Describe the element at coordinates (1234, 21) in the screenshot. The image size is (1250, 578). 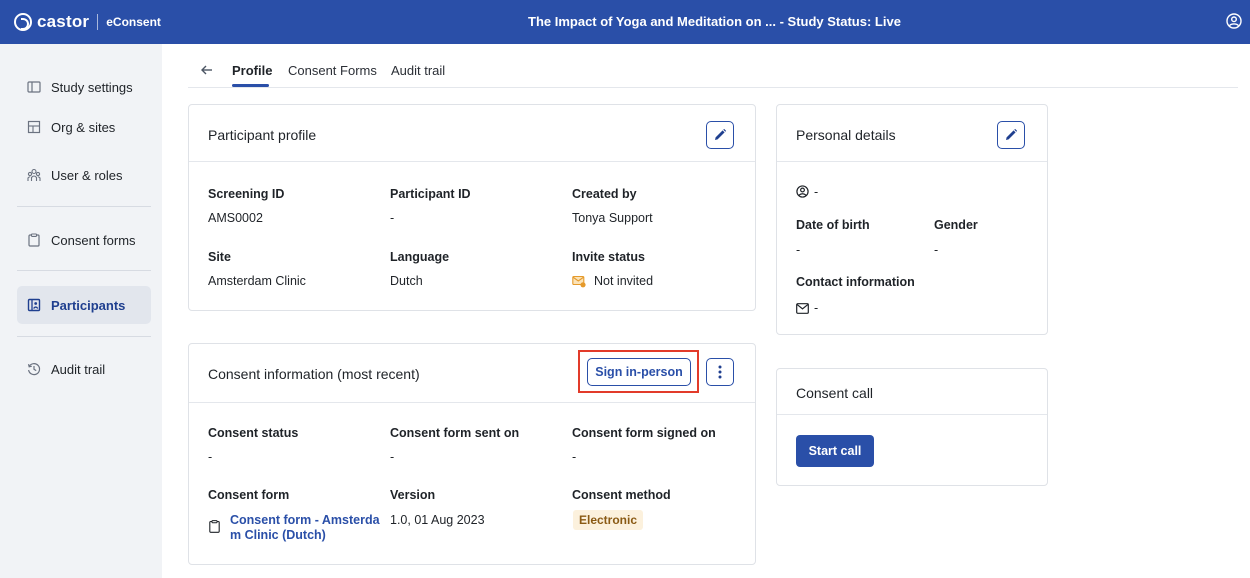
I see `account-icon` at that location.